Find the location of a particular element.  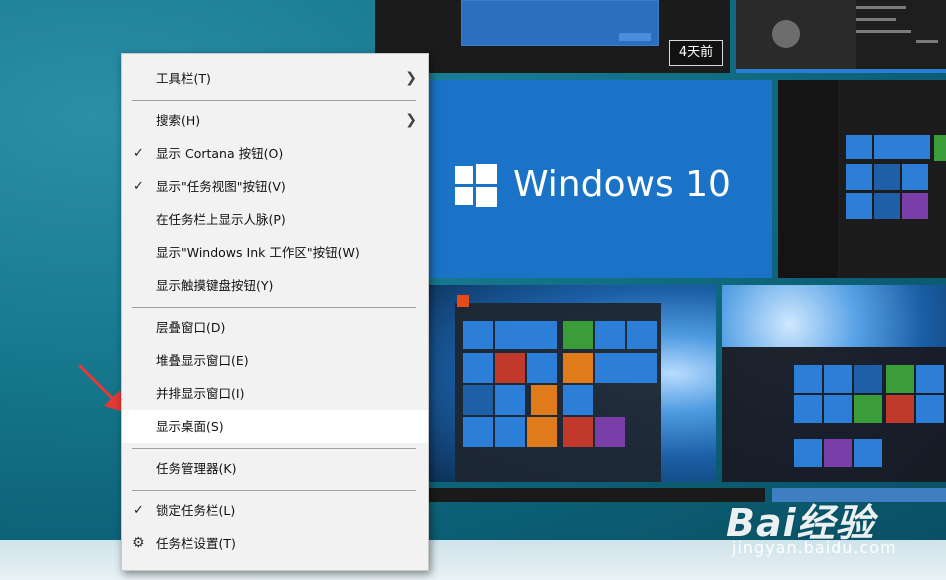

start-menu-list is located at coordinates (808, 179).